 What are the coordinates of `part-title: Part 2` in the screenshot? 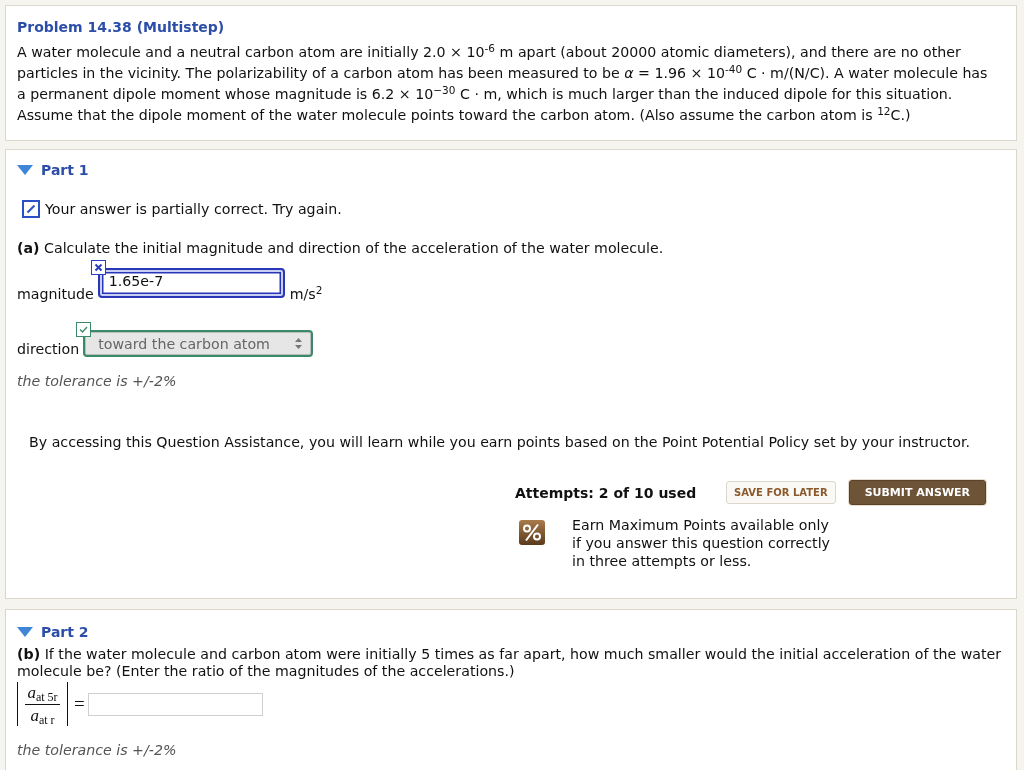 It's located at (65, 632).